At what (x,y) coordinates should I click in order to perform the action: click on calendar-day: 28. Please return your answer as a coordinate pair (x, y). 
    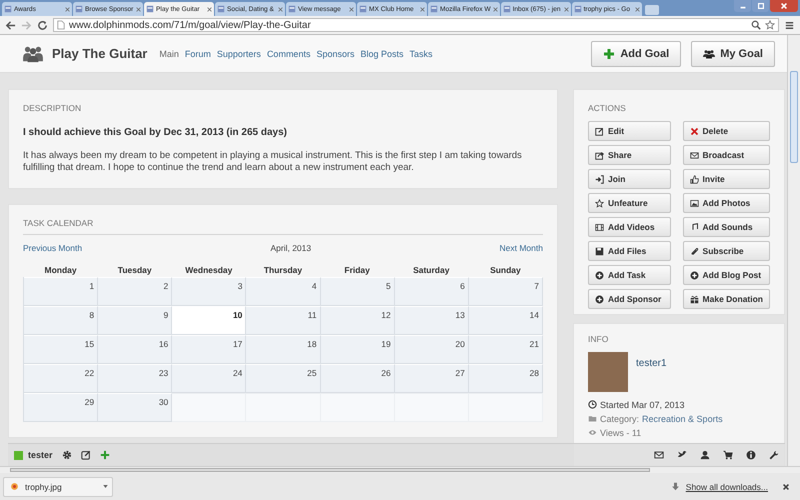
    Looking at the image, I should click on (505, 378).